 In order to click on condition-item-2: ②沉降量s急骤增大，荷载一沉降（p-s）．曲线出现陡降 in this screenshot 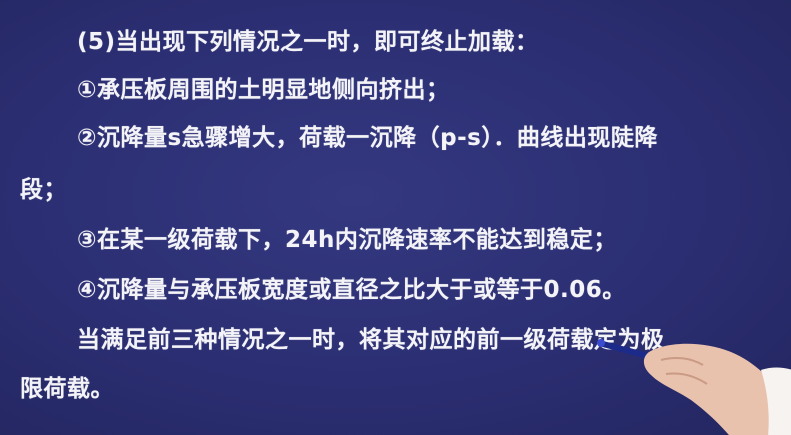, I will do `click(367, 138)`.